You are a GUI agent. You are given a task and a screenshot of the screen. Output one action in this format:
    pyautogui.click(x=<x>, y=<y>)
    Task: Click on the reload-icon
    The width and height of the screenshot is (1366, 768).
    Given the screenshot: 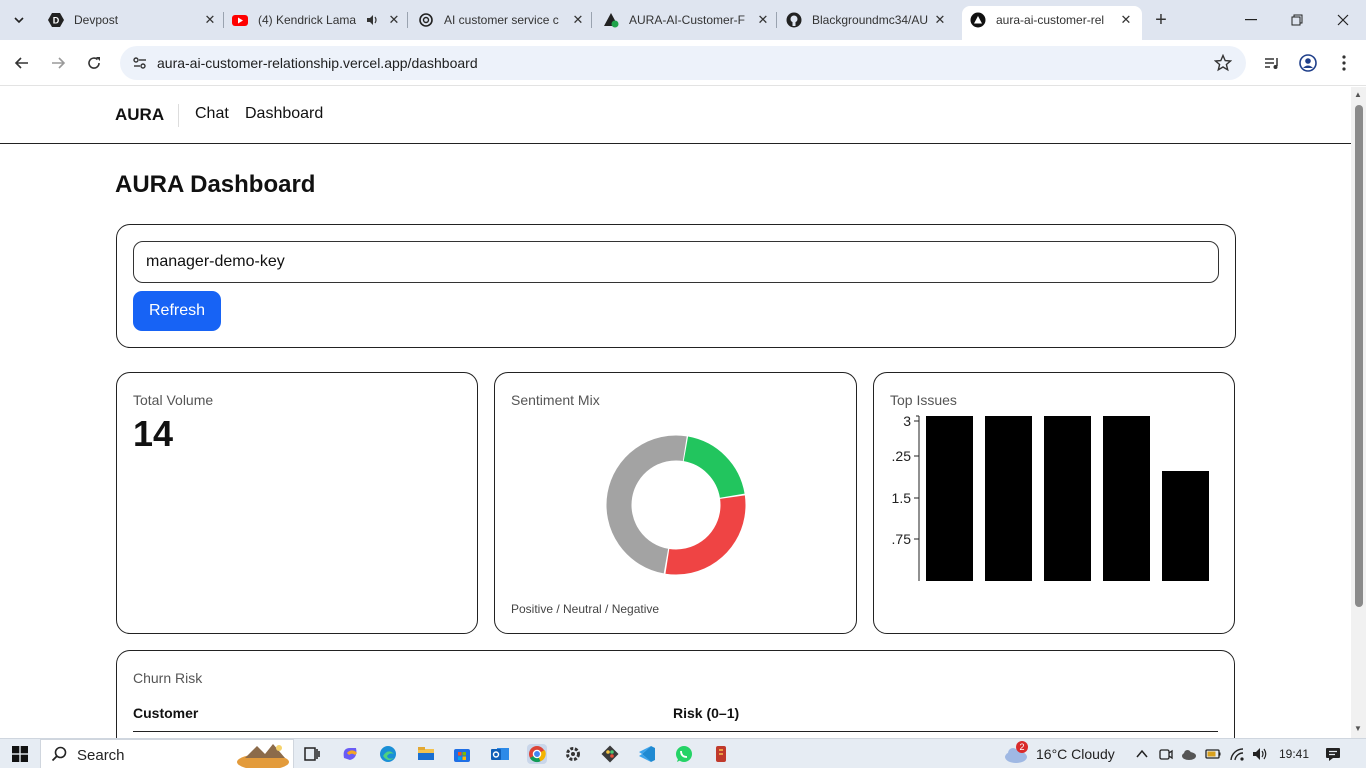 What is the action you would take?
    pyautogui.click(x=94, y=63)
    